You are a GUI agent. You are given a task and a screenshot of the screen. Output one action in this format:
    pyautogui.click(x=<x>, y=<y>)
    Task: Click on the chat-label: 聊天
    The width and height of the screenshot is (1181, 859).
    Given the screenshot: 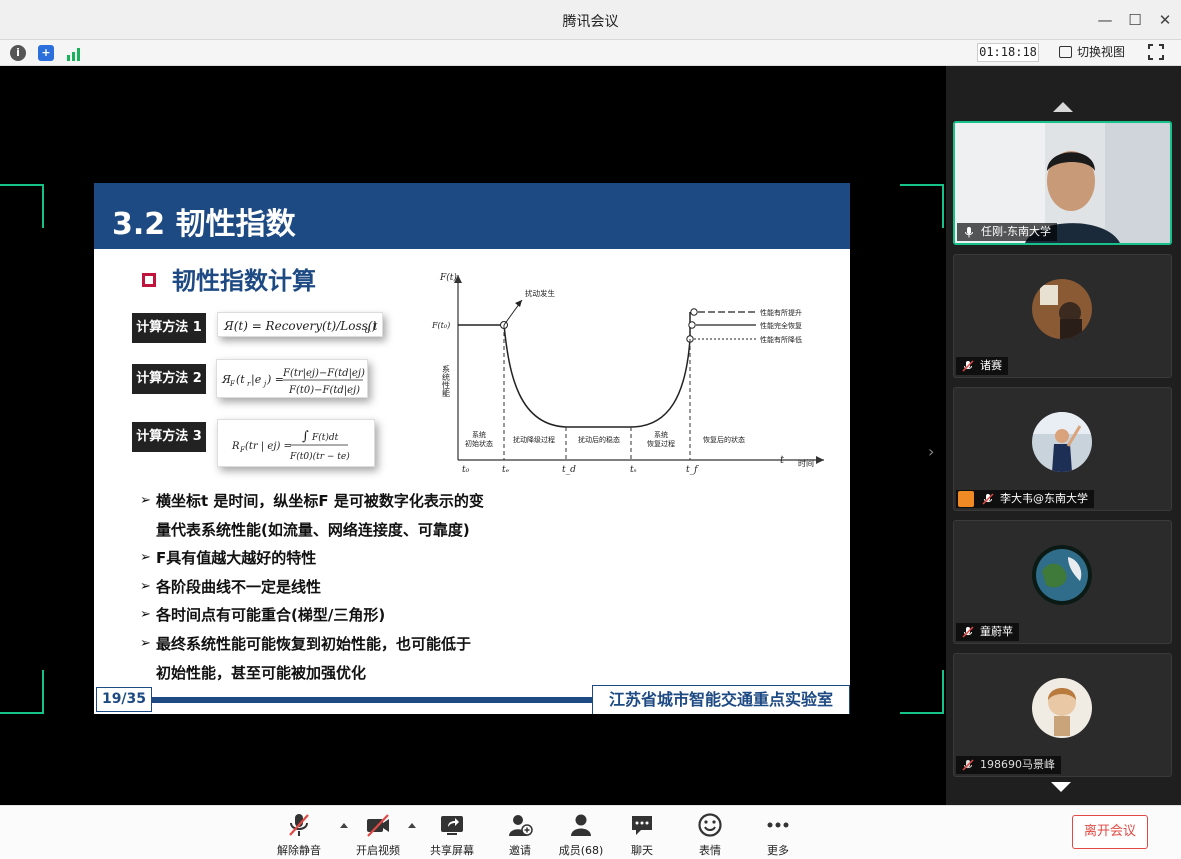 What is the action you would take?
    pyautogui.click(x=642, y=850)
    